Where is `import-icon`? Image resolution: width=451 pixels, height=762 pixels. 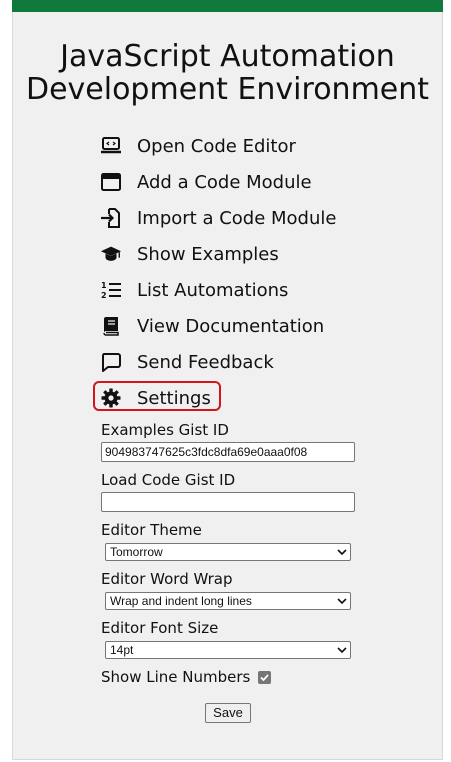 import-icon is located at coordinates (111, 218).